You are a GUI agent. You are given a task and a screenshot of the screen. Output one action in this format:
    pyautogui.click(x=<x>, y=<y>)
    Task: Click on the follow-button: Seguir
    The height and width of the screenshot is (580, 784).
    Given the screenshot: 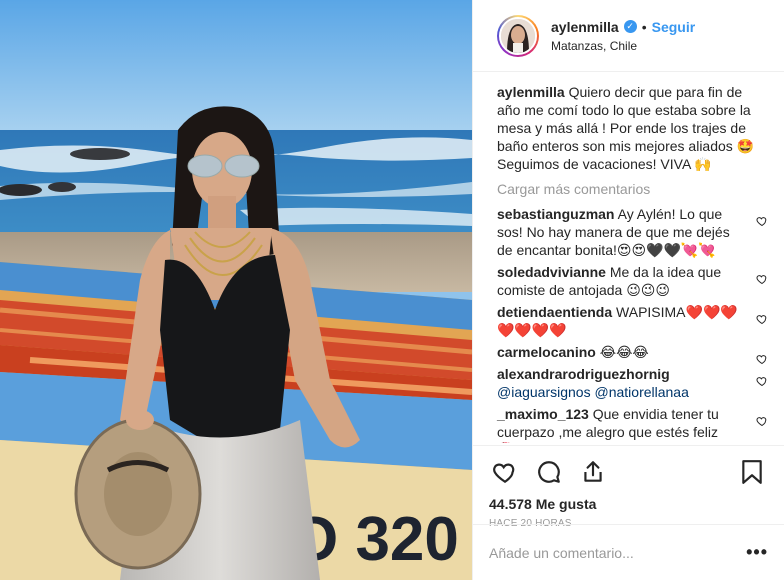 What is the action you would take?
    pyautogui.click(x=674, y=27)
    